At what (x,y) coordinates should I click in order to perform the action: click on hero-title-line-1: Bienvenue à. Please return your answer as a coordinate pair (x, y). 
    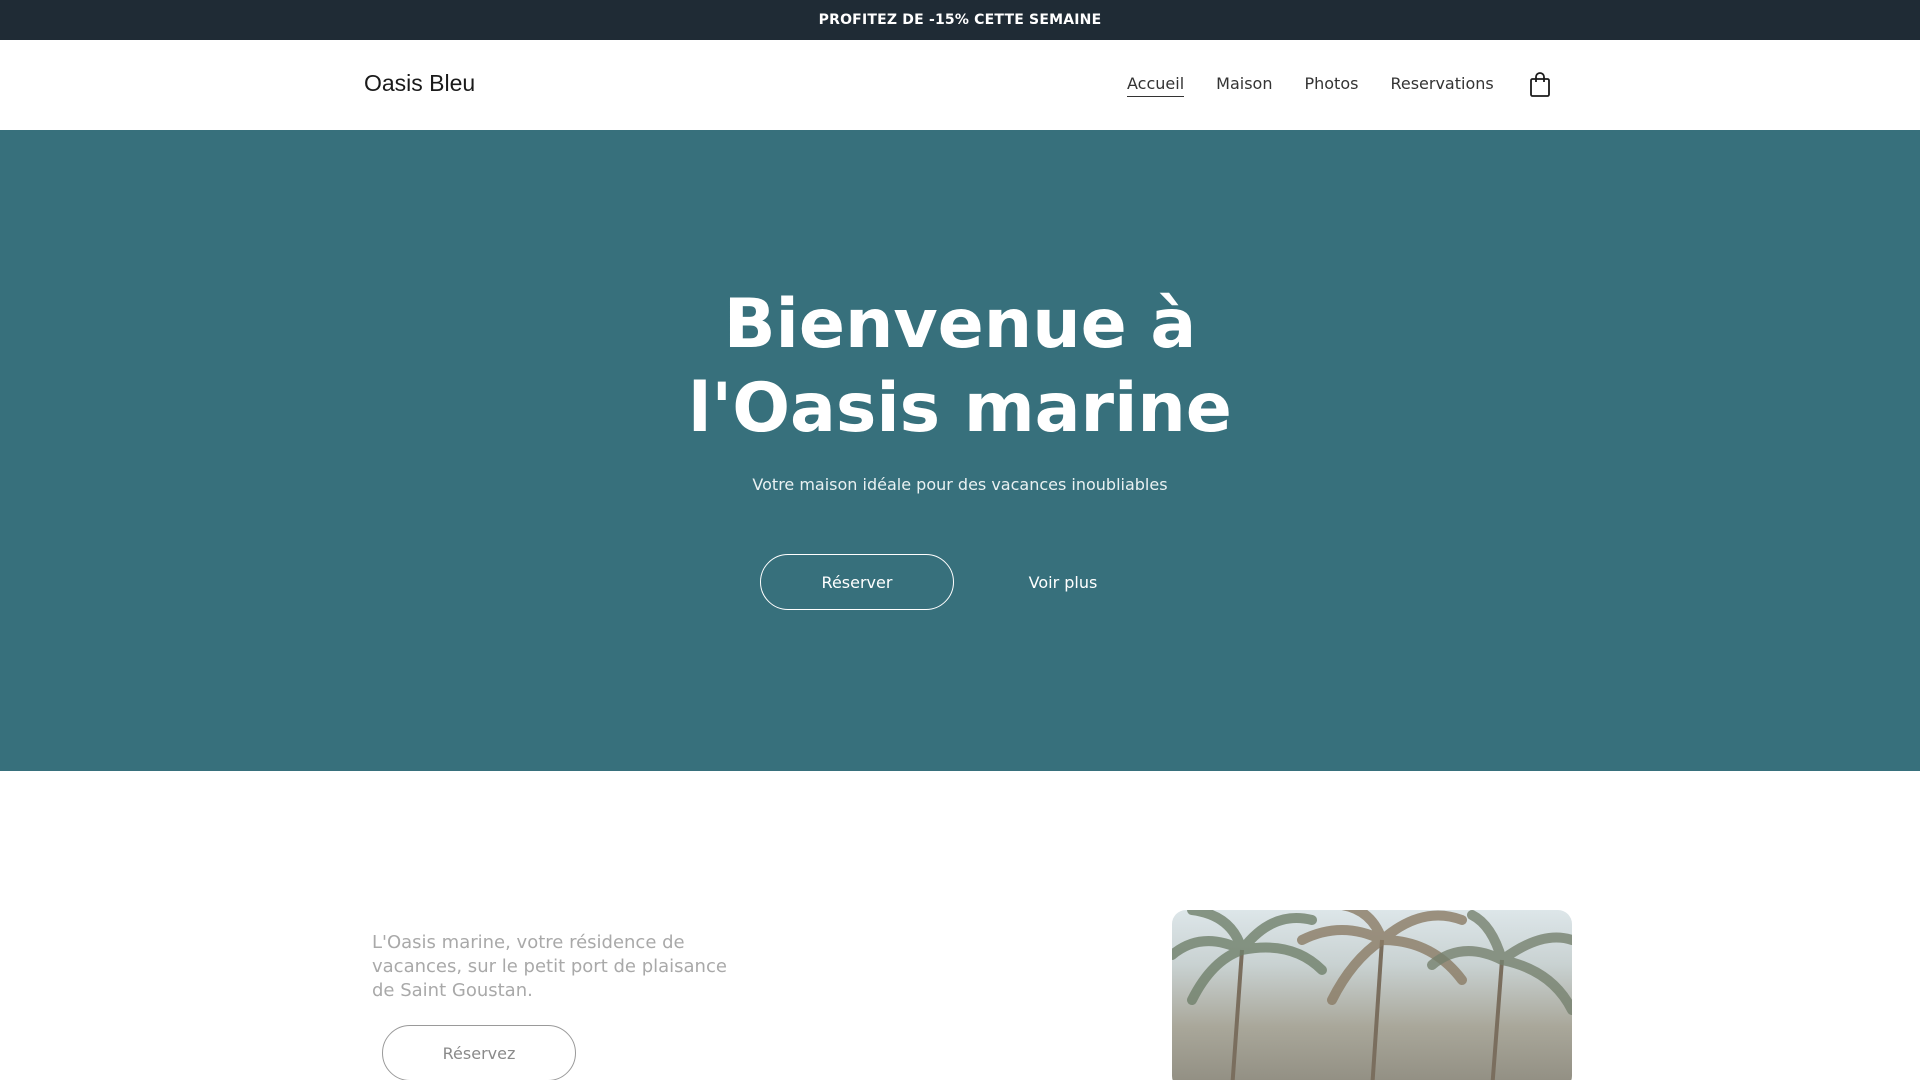
    Looking at the image, I should click on (960, 324).